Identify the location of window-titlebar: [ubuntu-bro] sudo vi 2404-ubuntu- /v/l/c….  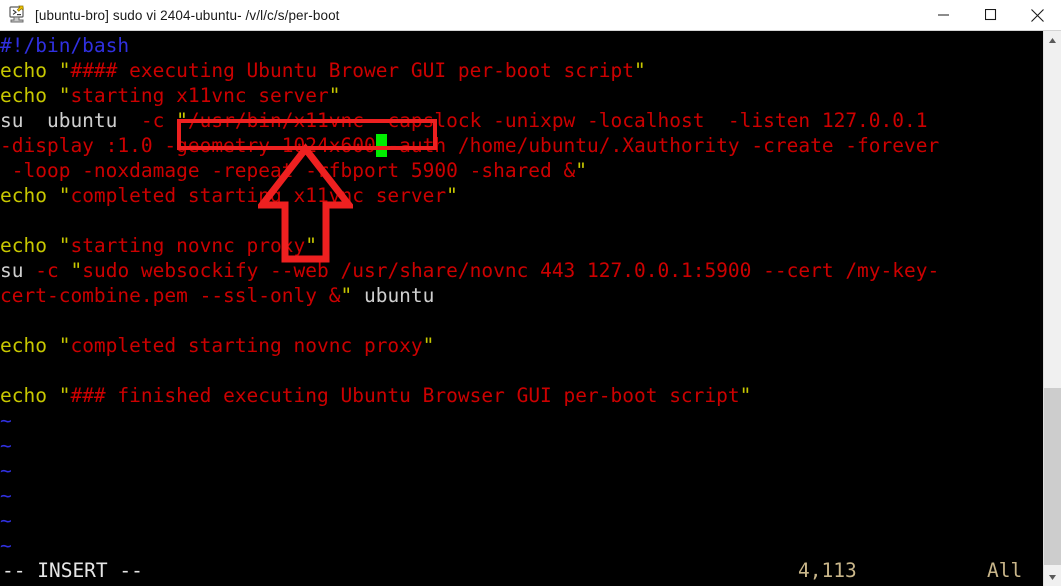
(530, 15).